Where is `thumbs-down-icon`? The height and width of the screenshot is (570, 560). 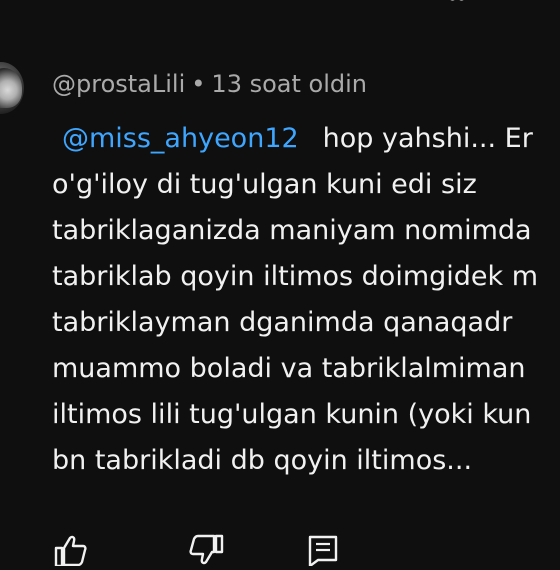
thumbs-down-icon is located at coordinates (206, 549).